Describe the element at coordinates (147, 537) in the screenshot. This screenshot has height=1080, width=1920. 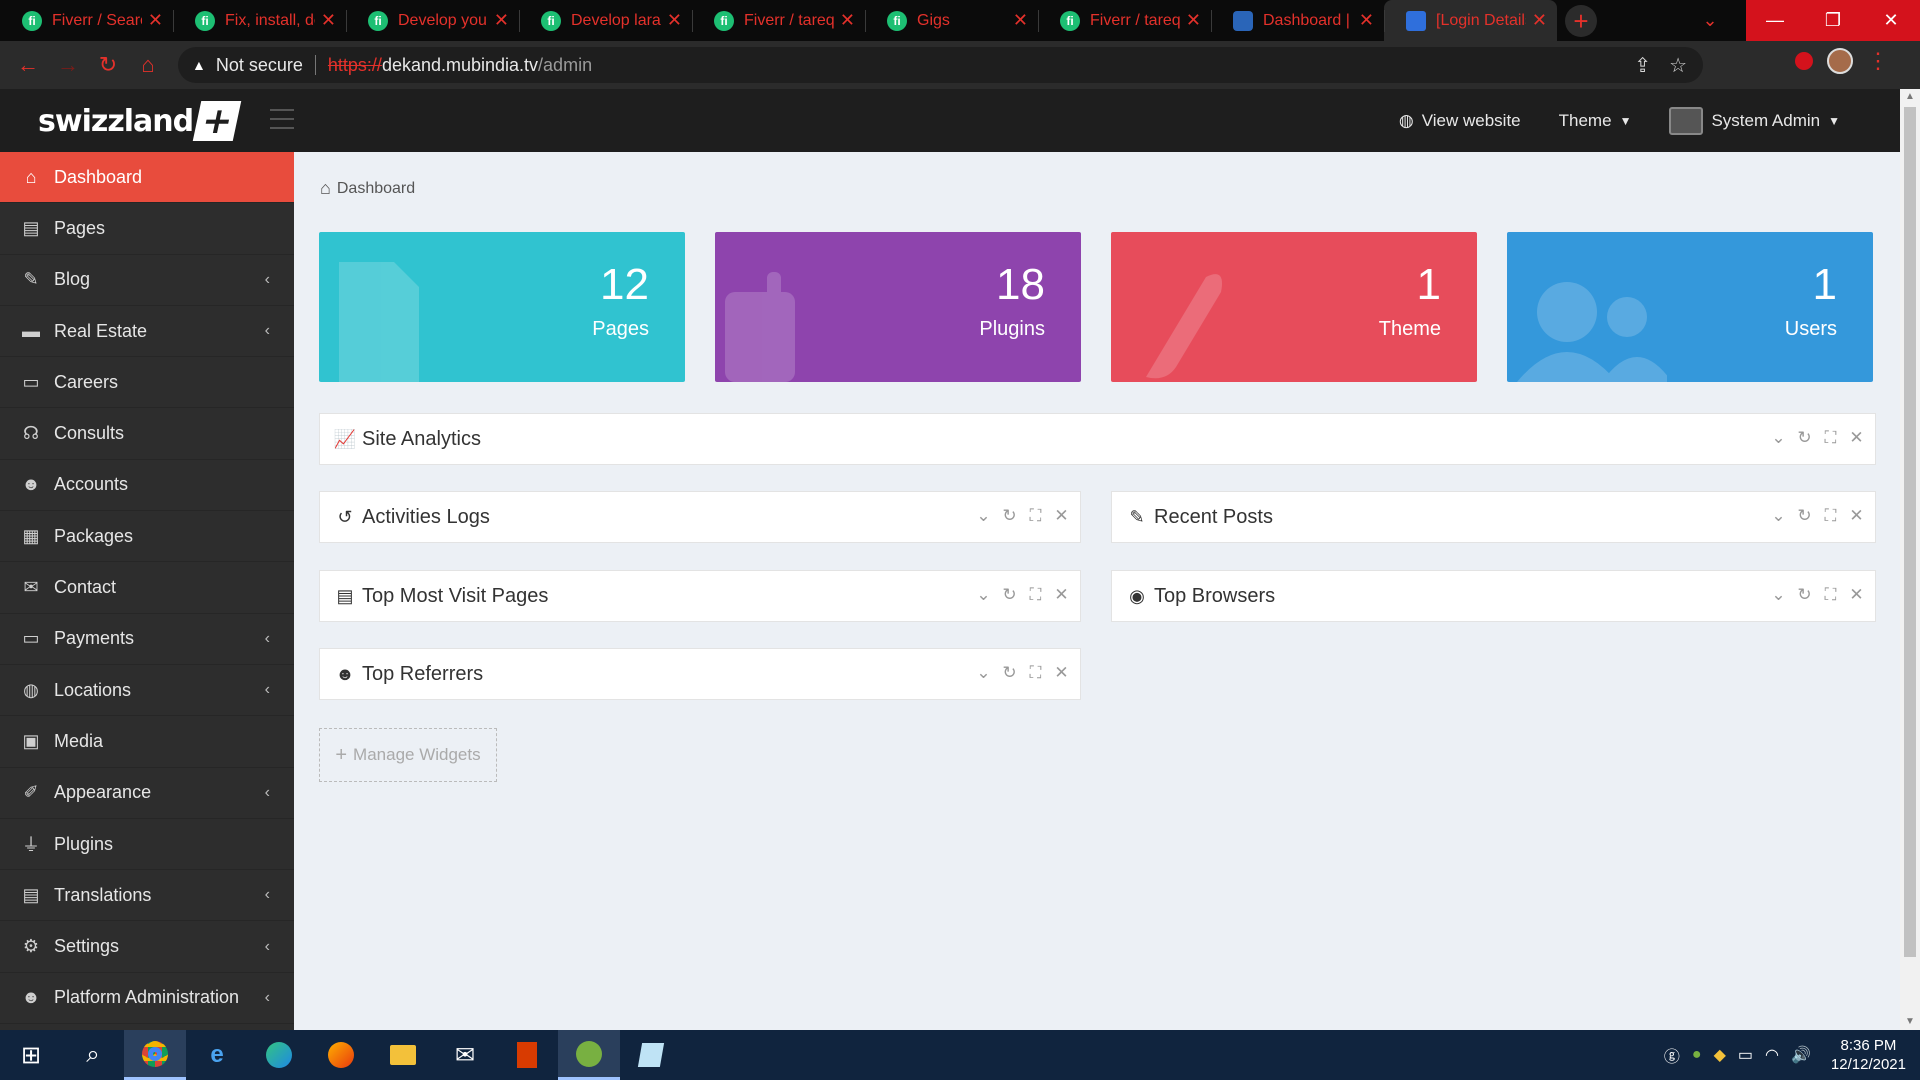
I see `sidebar-item-packages: ▦ Packages` at that location.